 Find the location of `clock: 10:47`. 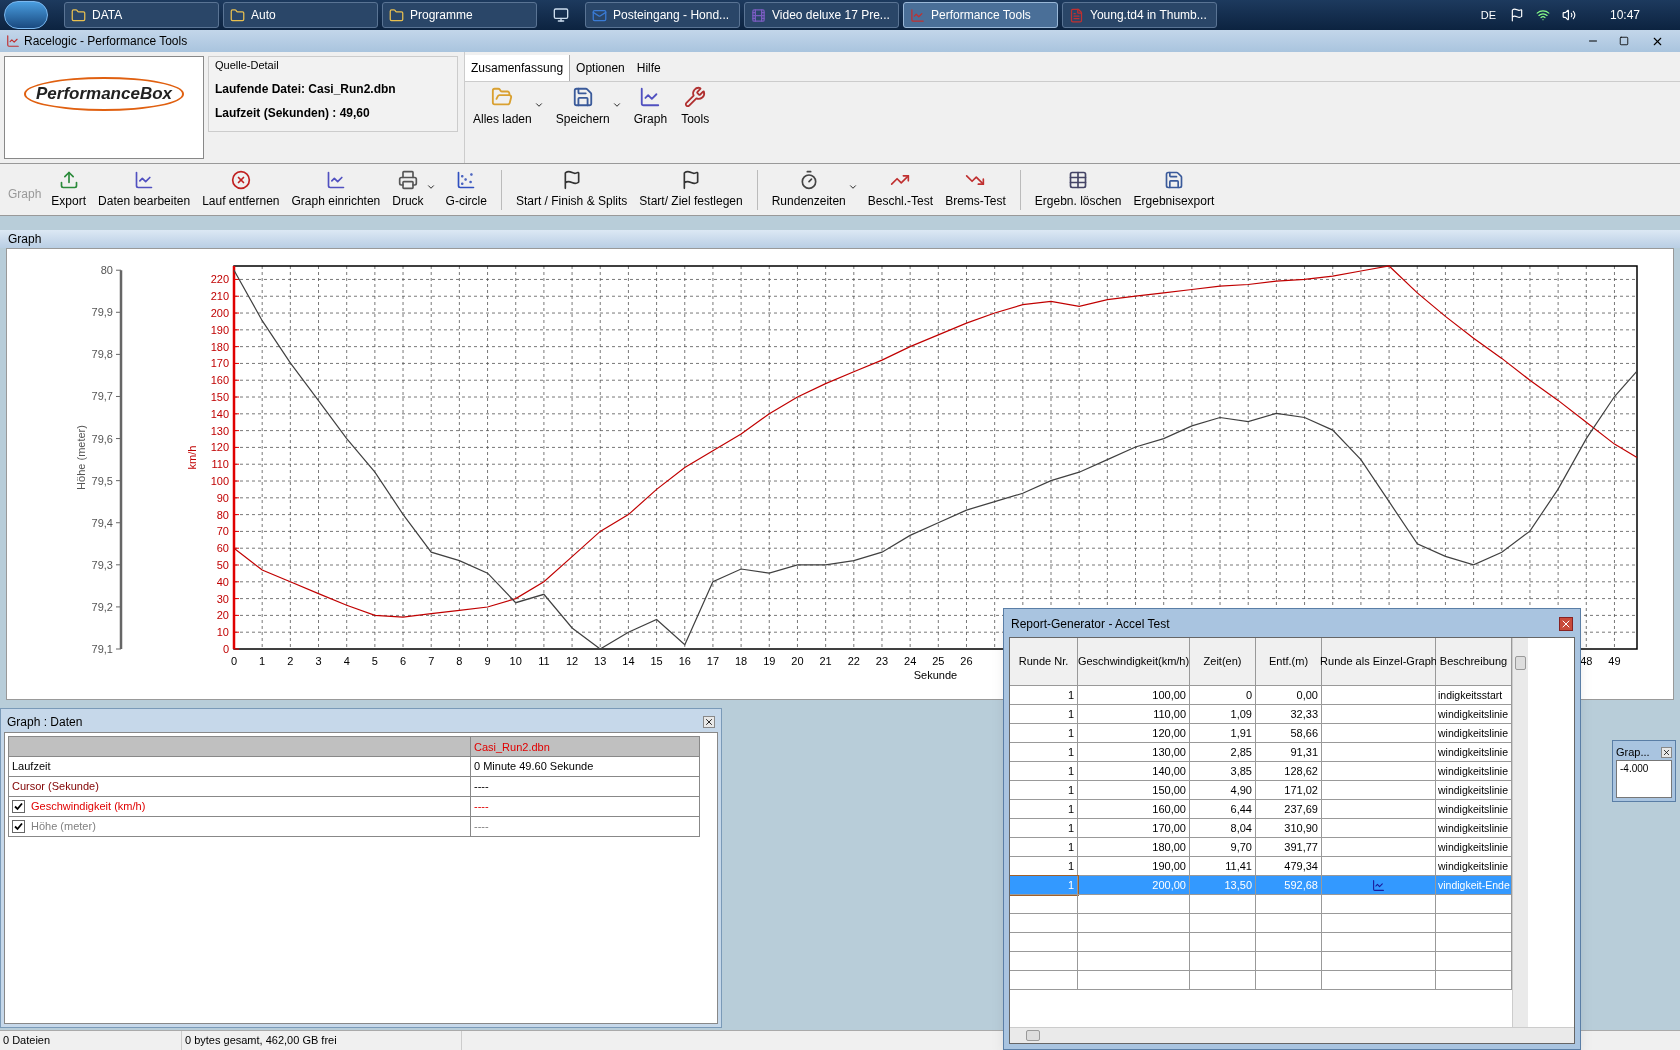

clock: 10:47 is located at coordinates (1624, 15).